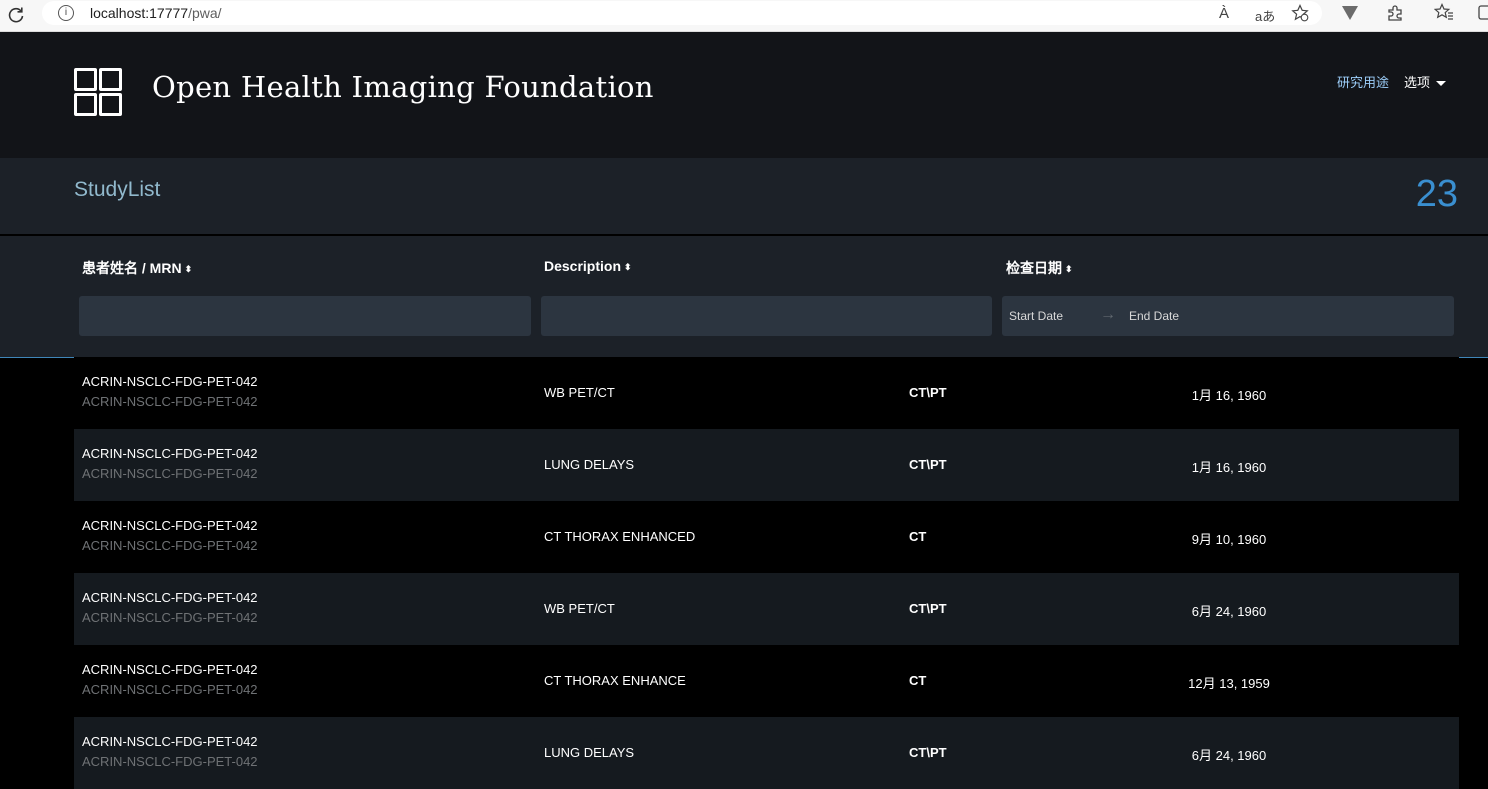  What do you see at coordinates (744, 196) in the screenshot?
I see `studylist-header: StudyList 23` at bounding box center [744, 196].